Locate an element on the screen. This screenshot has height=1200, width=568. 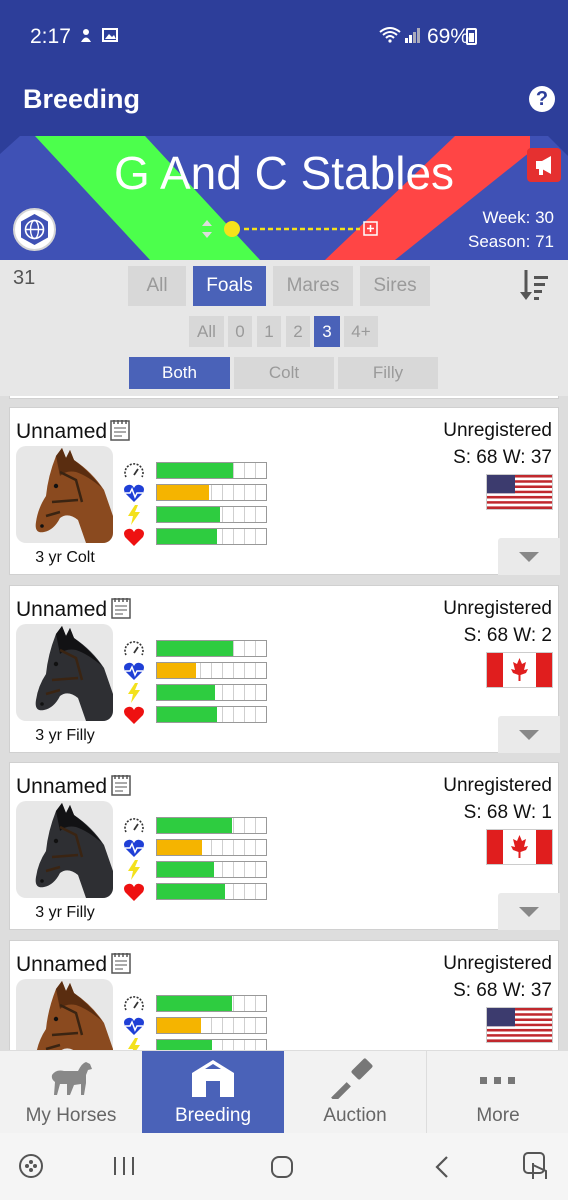
heart-icon is located at coordinates (134, 715).